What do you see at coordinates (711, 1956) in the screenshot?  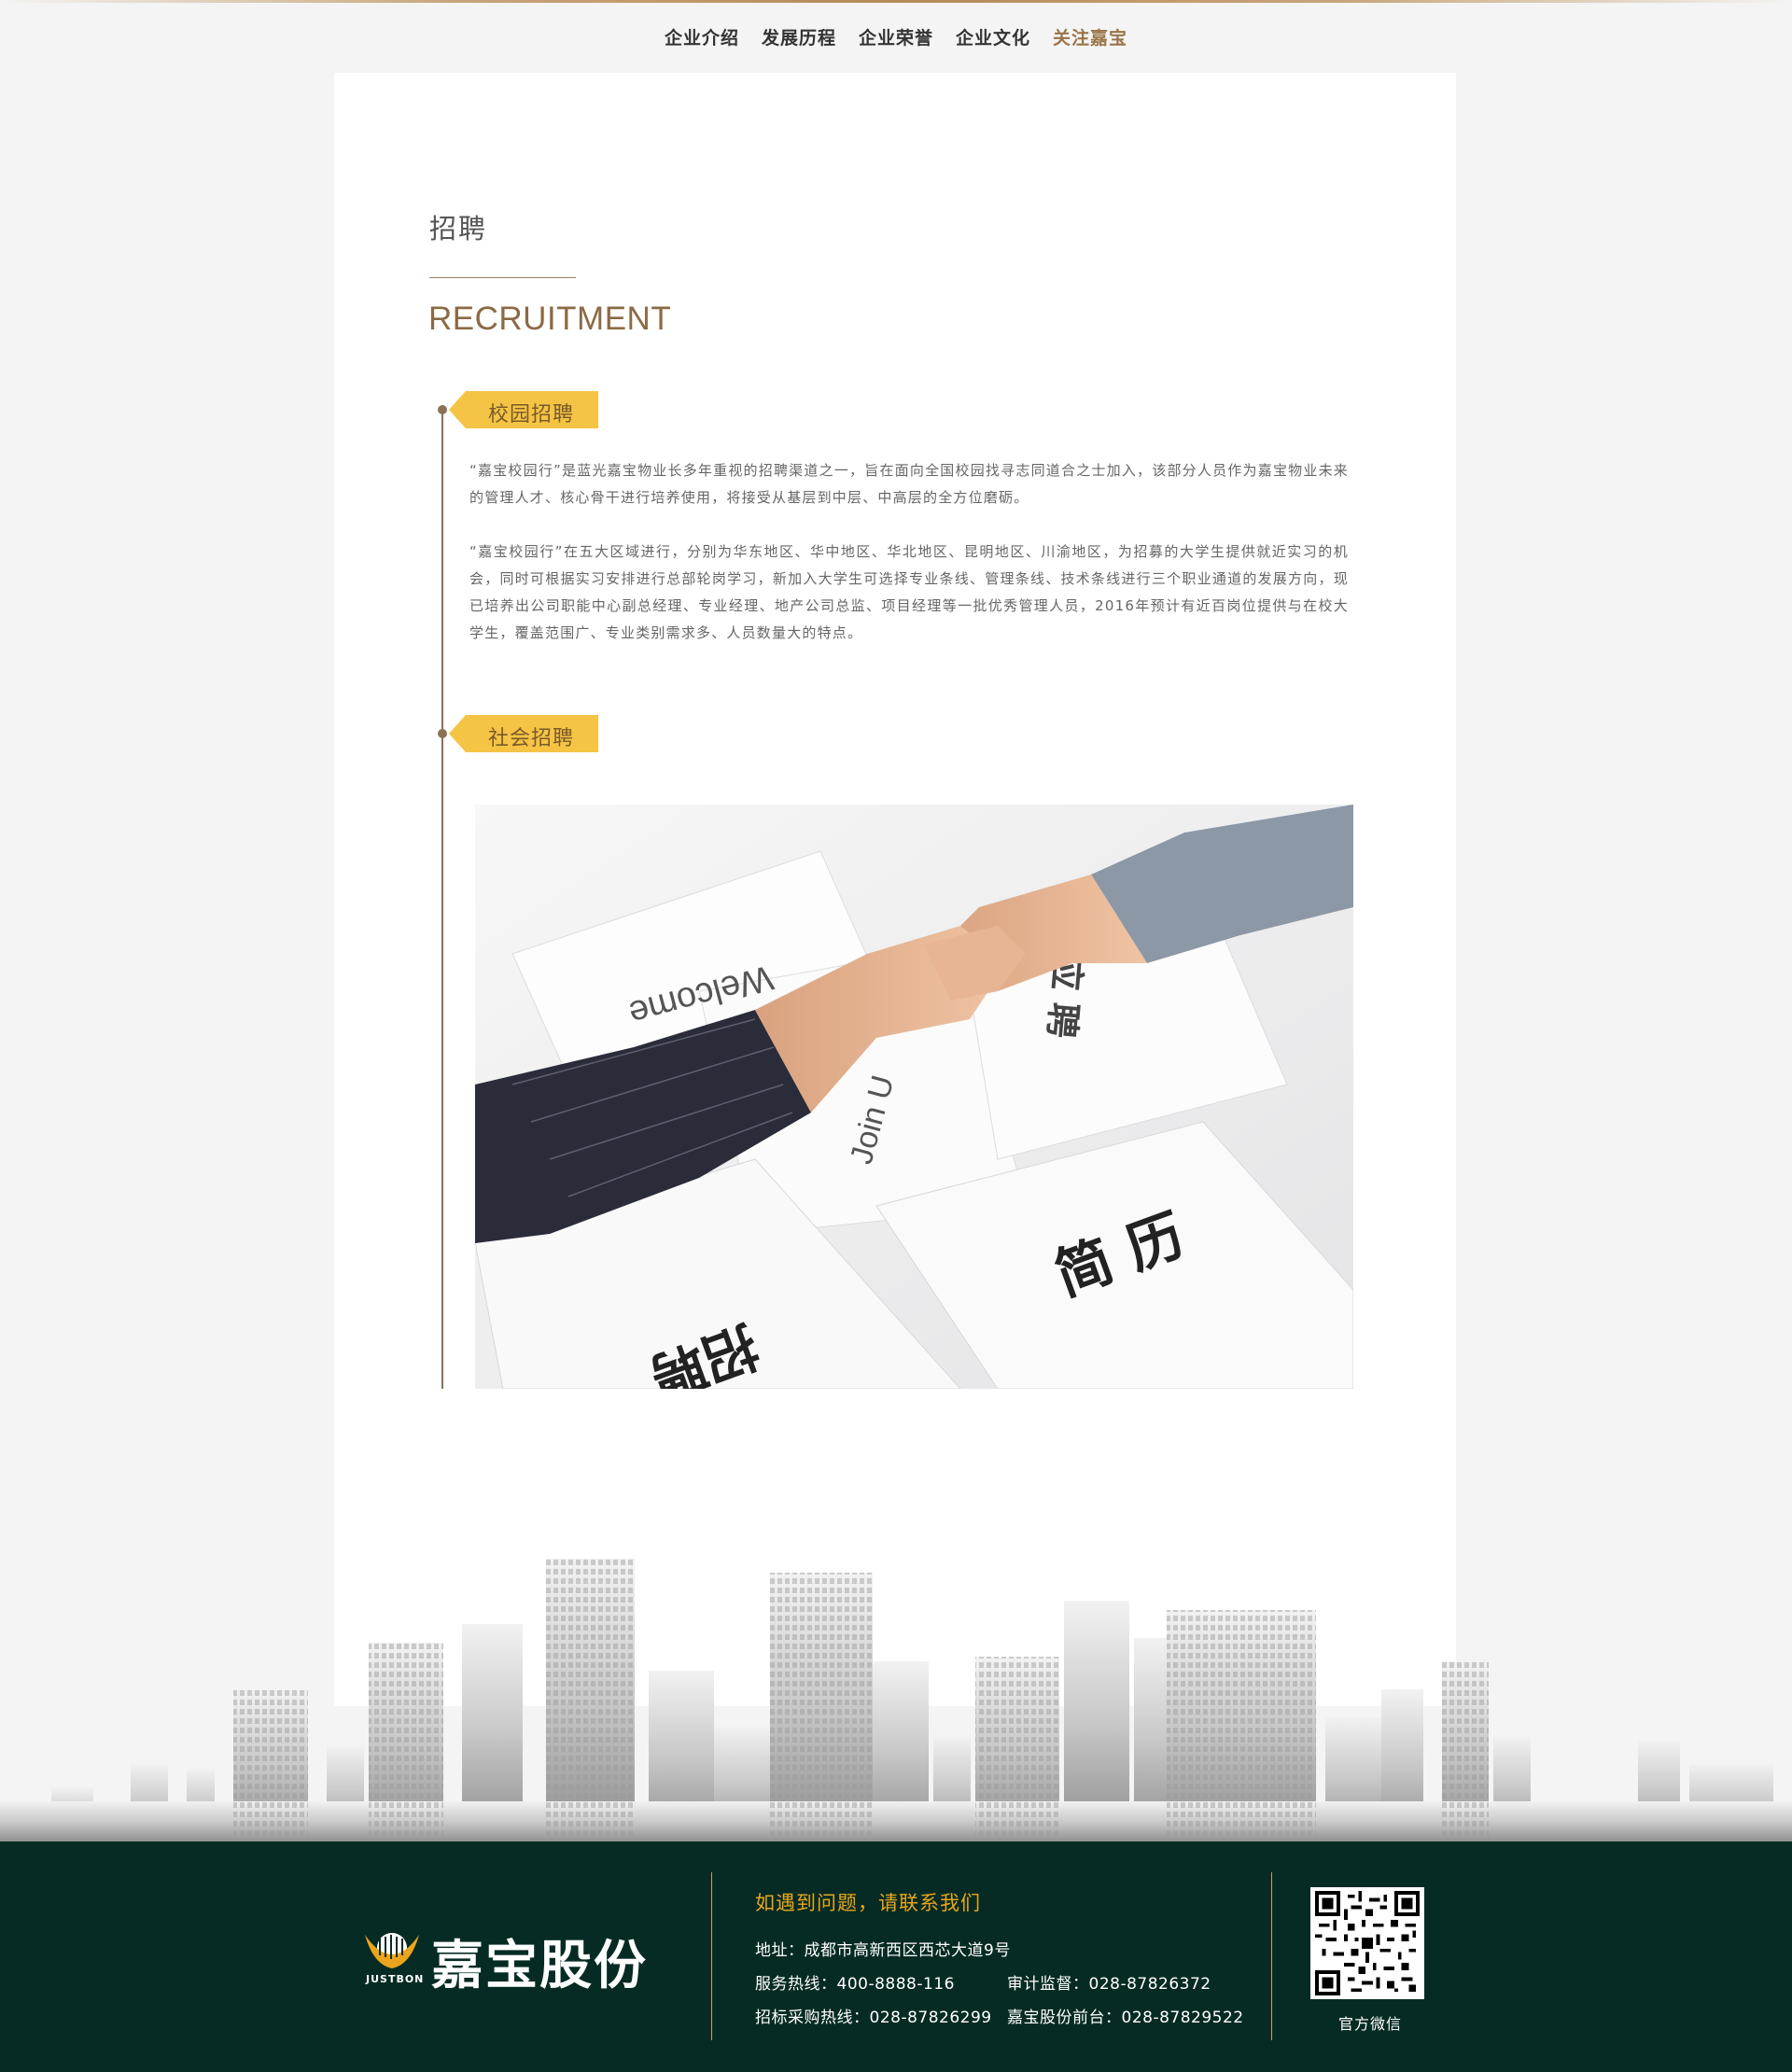 I see `footer-divider-left` at bounding box center [711, 1956].